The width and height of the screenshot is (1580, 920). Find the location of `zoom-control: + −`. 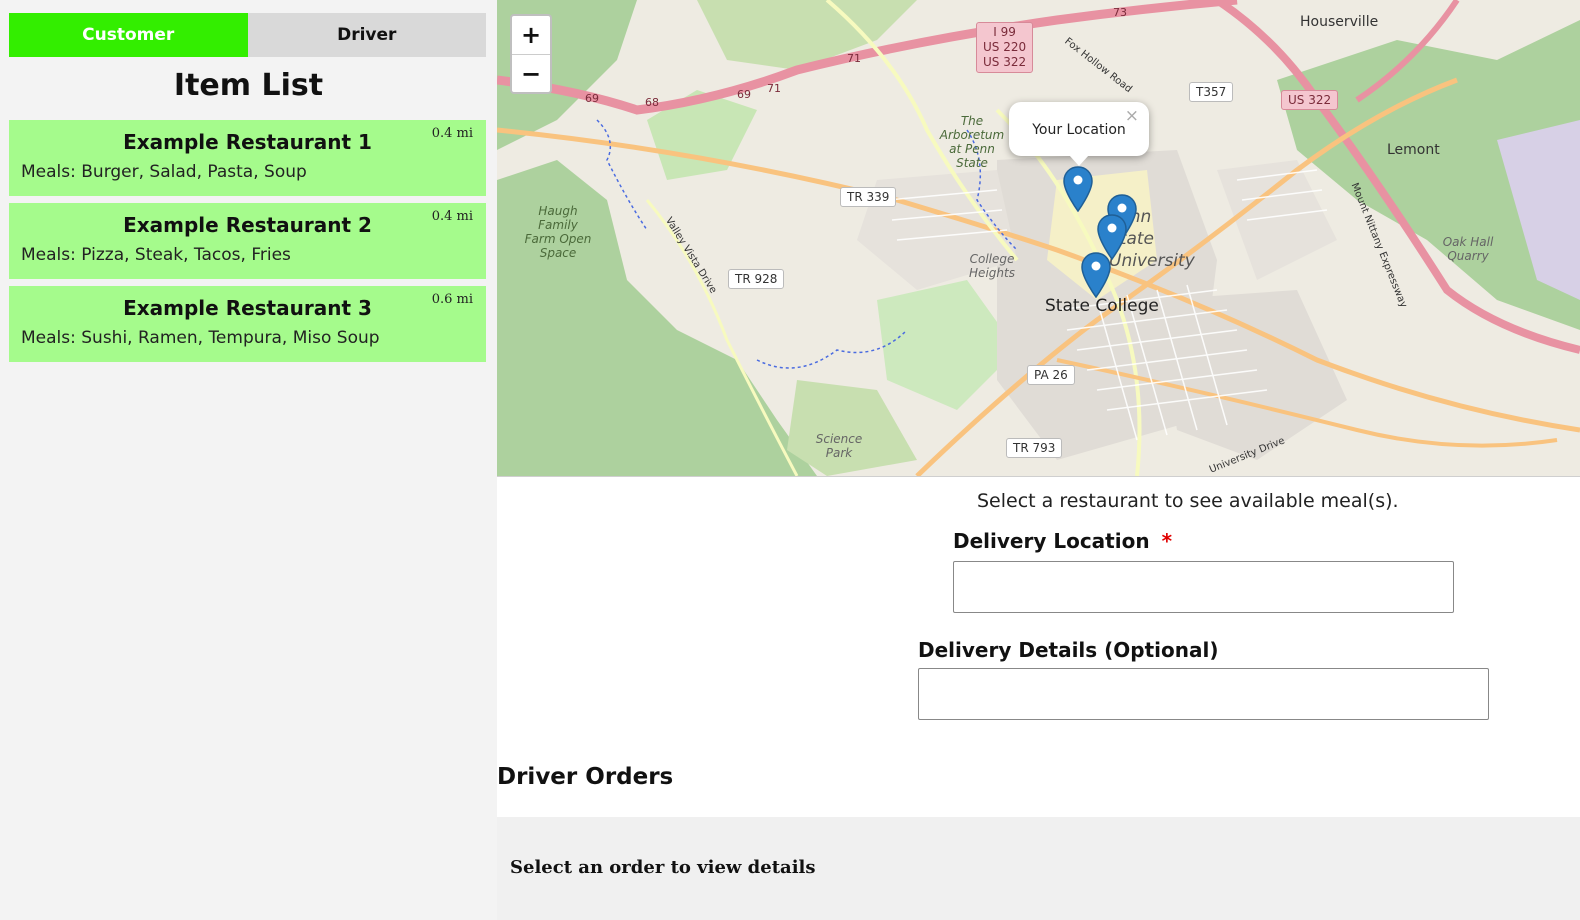

zoom-control: + − is located at coordinates (531, 54).